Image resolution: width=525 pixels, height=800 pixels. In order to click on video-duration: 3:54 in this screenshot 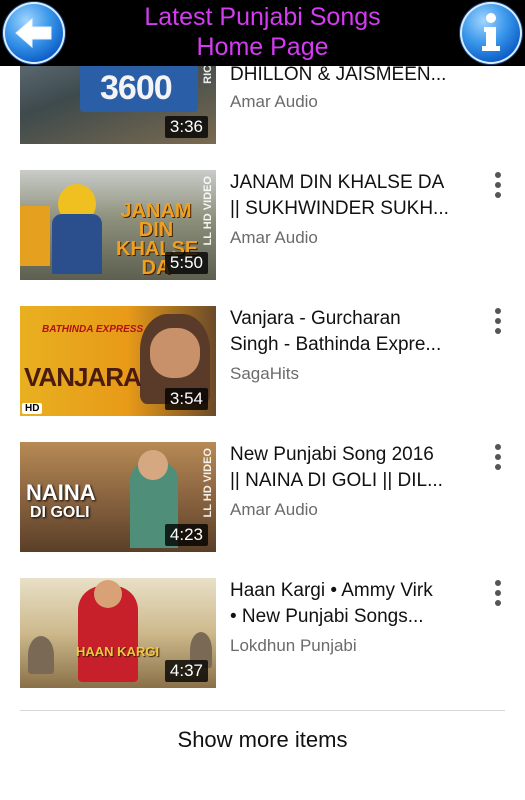, I will do `click(186, 399)`.